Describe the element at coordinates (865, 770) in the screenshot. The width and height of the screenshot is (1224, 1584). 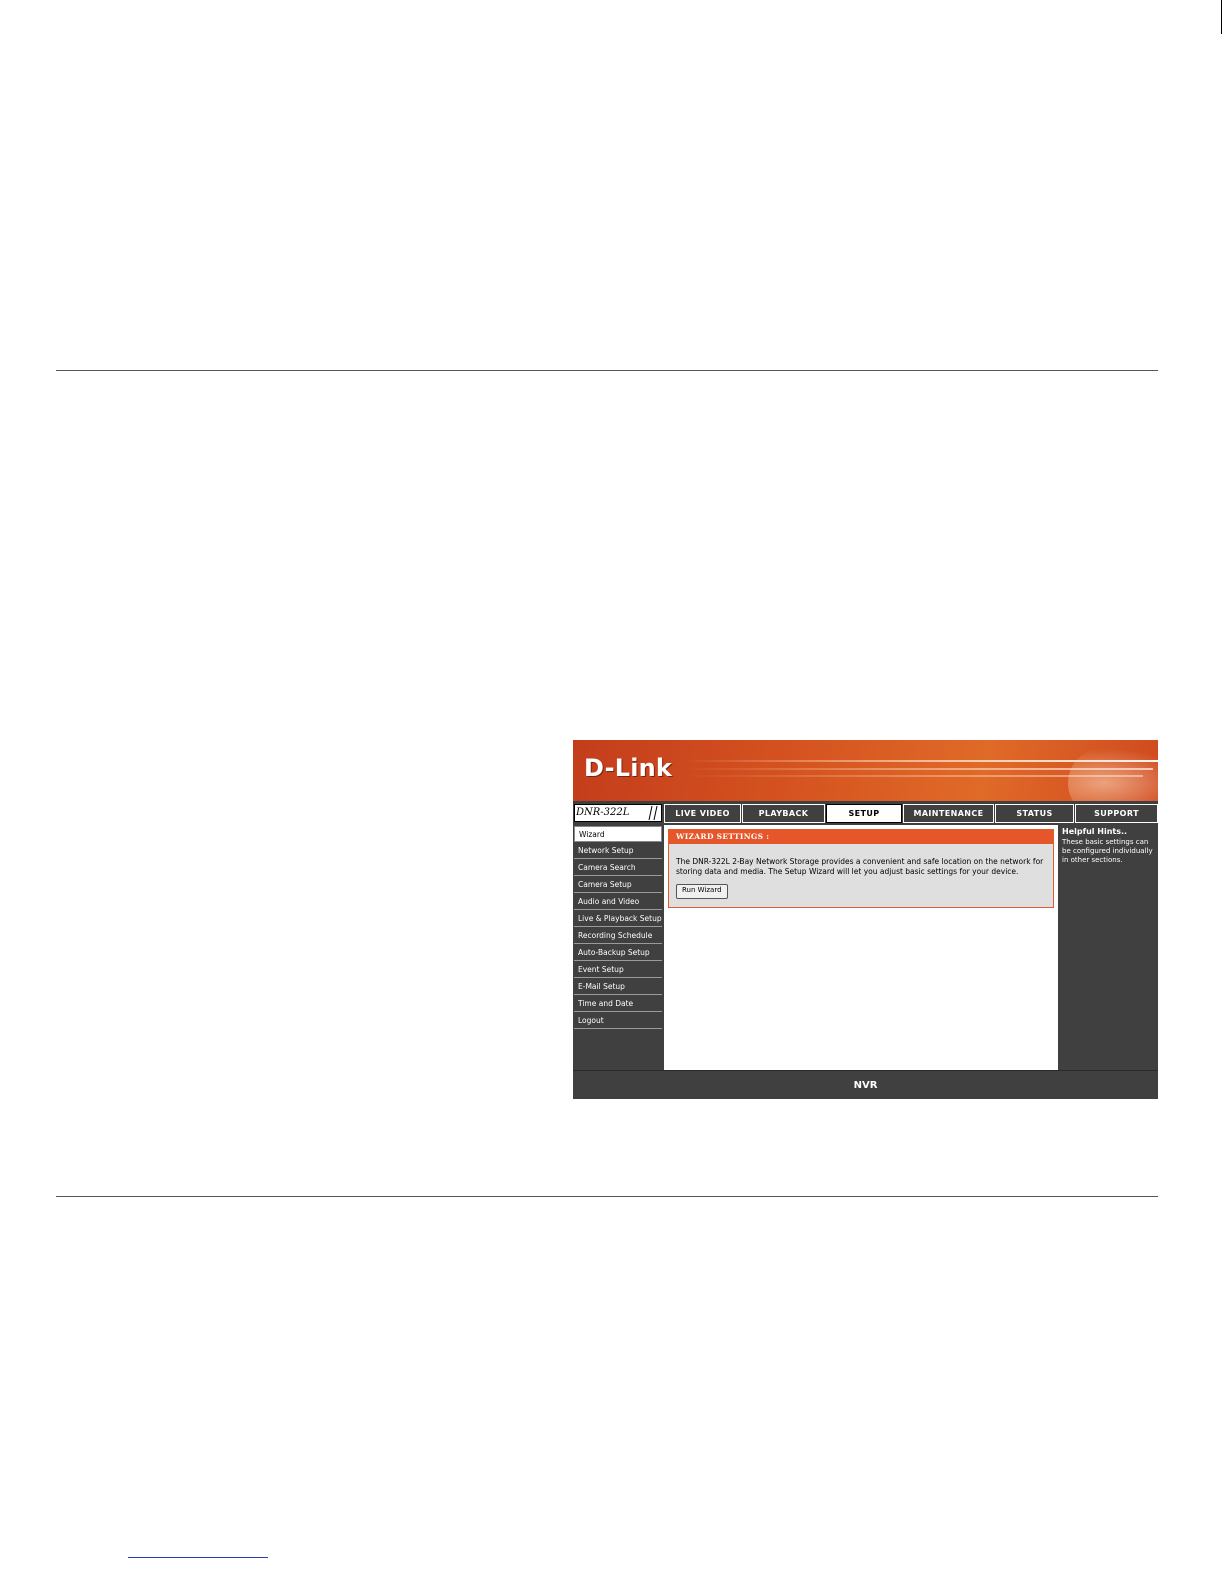
I see `header-banner: D-Link` at that location.